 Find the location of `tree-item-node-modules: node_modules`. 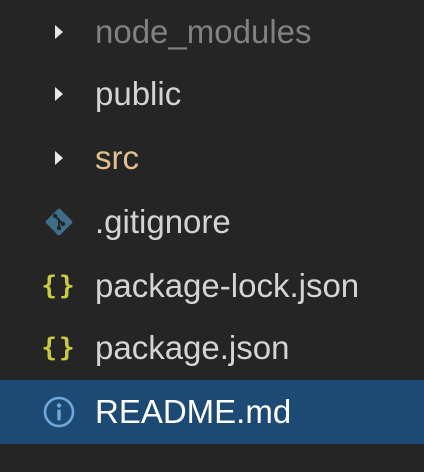

tree-item-node-modules: node_modules is located at coordinates (212, 32).